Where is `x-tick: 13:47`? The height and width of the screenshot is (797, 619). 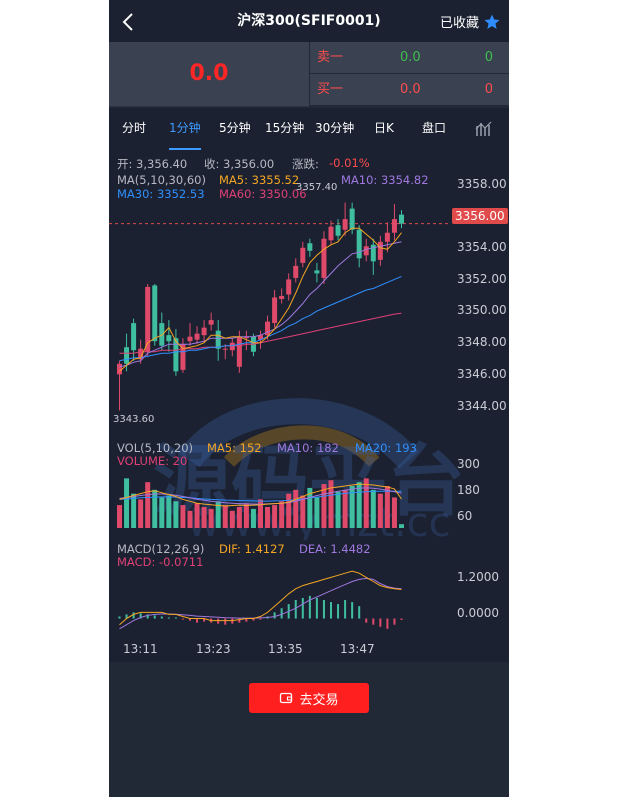
x-tick: 13:47 is located at coordinates (357, 649).